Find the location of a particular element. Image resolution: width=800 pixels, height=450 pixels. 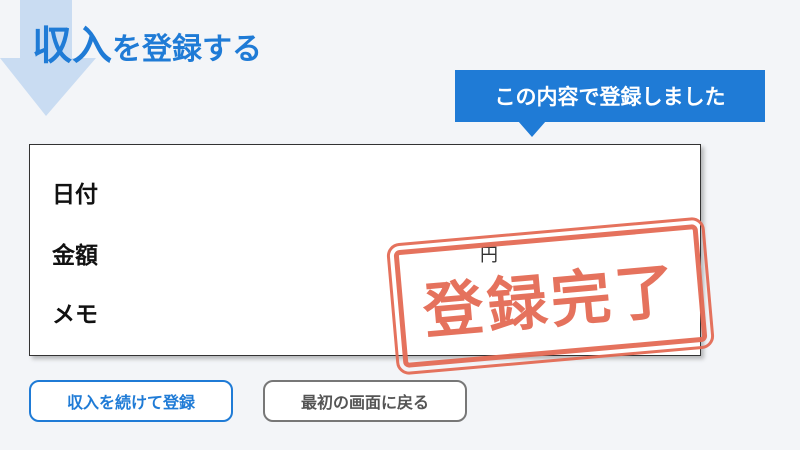

success-callout: この内容で登録しました is located at coordinates (610, 96).